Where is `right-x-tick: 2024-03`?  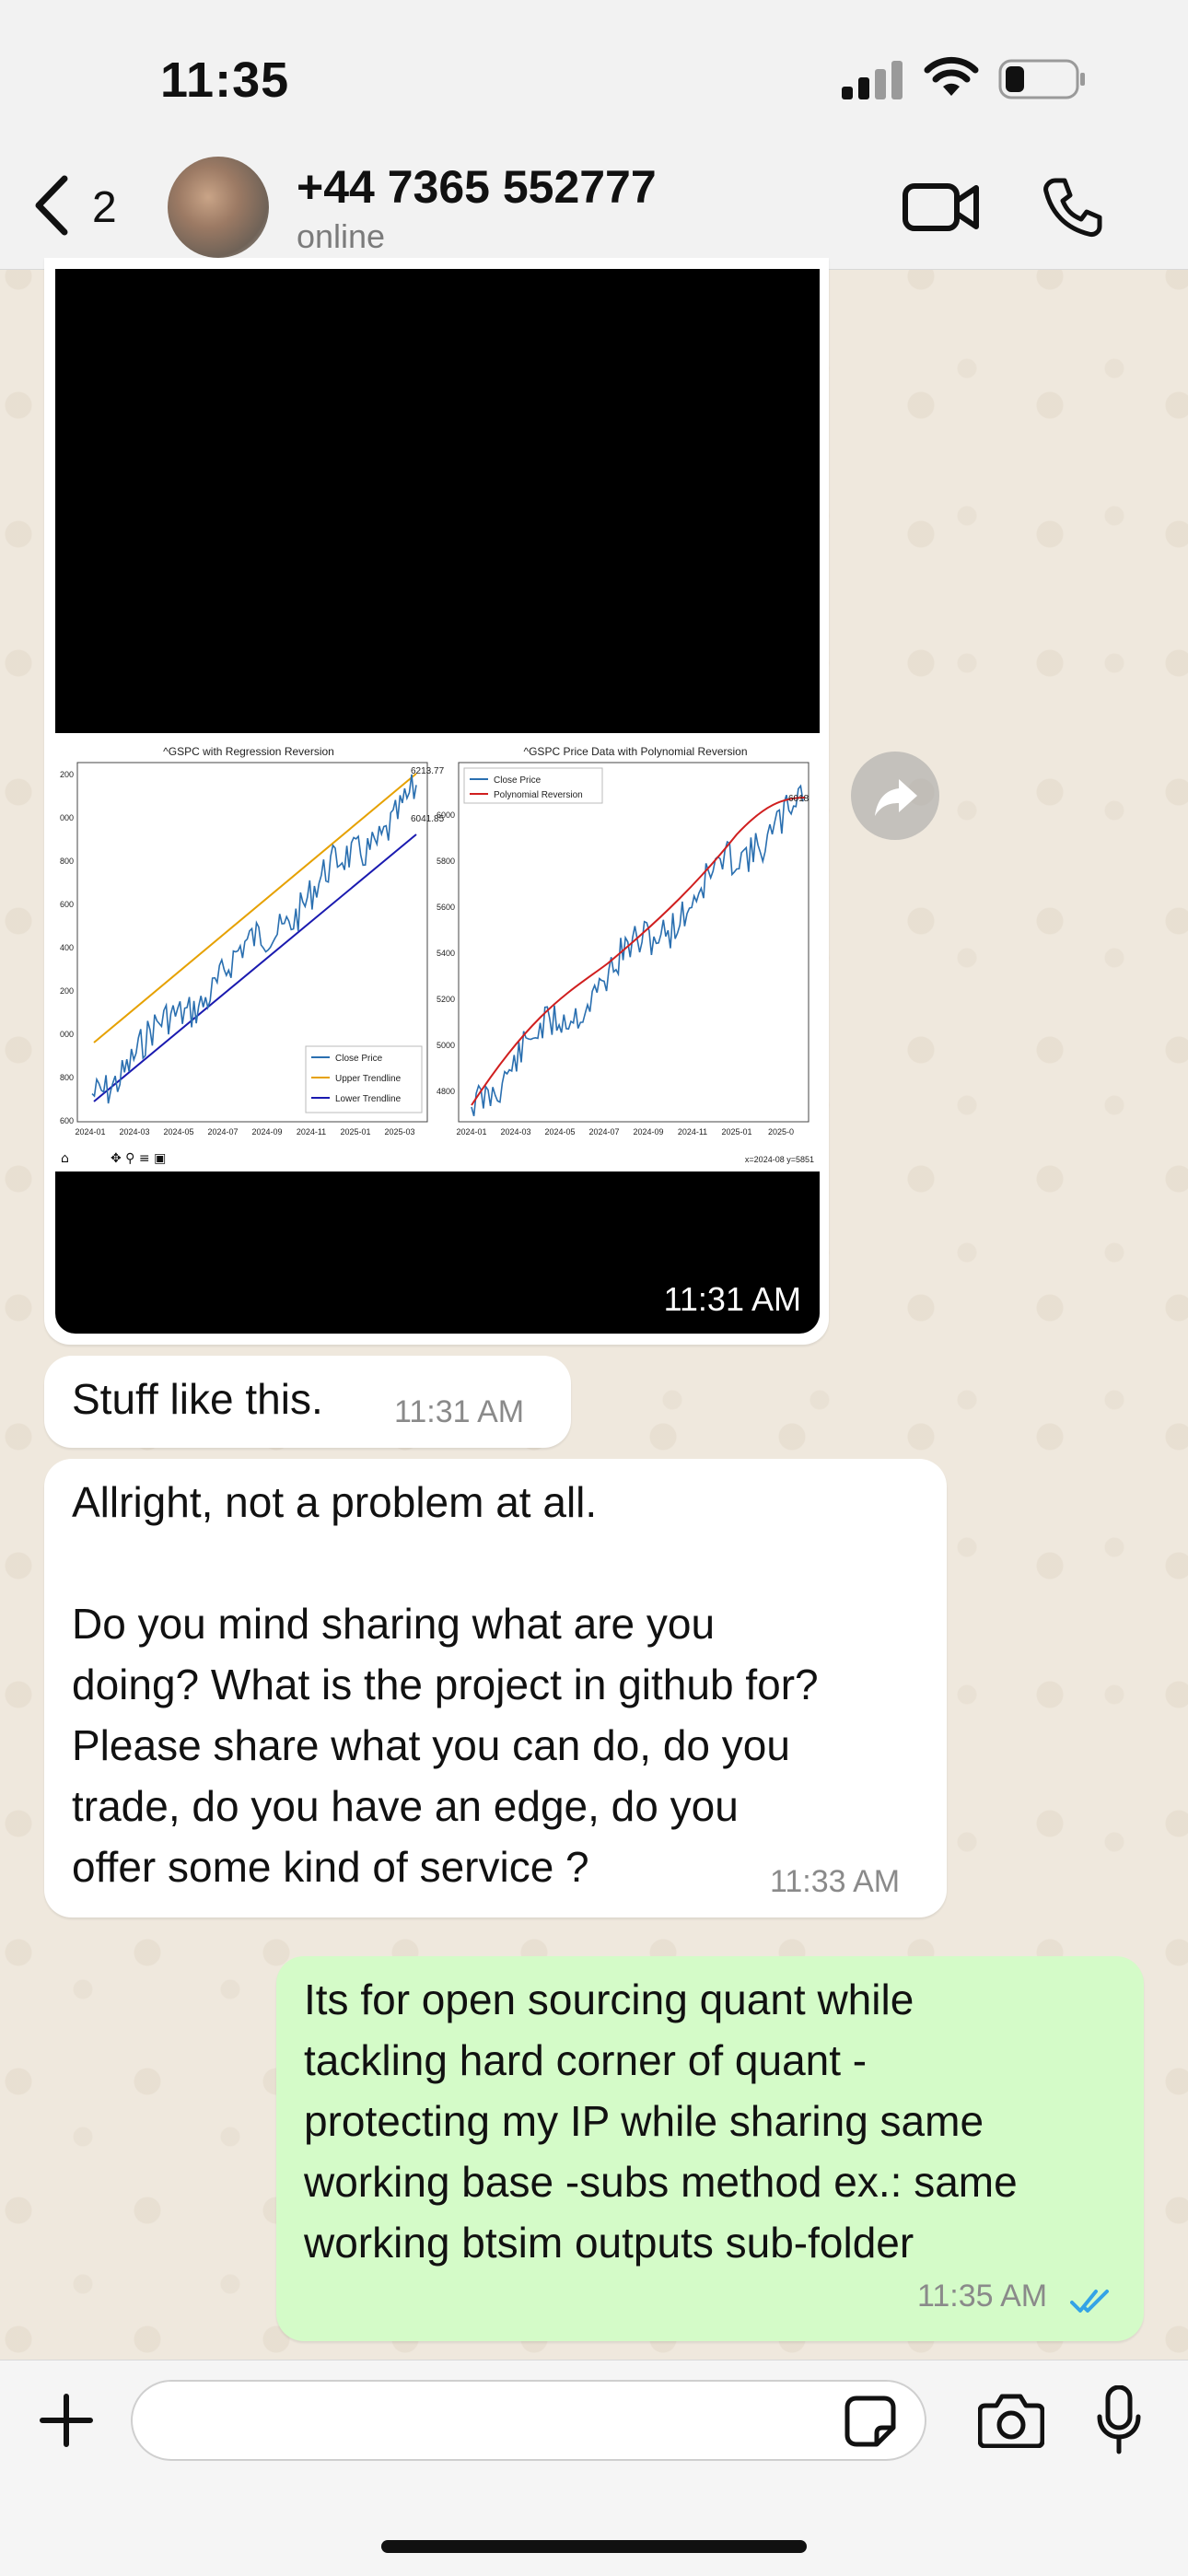 right-x-tick: 2024-03 is located at coordinates (515, 1131).